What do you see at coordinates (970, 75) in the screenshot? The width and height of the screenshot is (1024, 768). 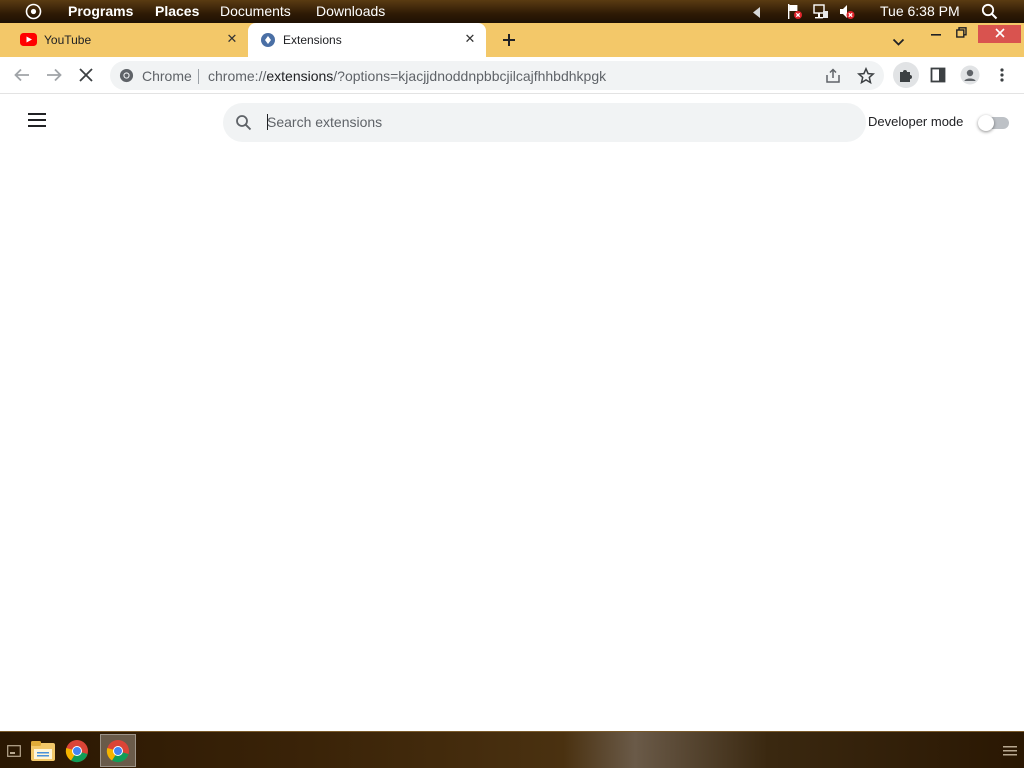 I see `profile-icon` at bounding box center [970, 75].